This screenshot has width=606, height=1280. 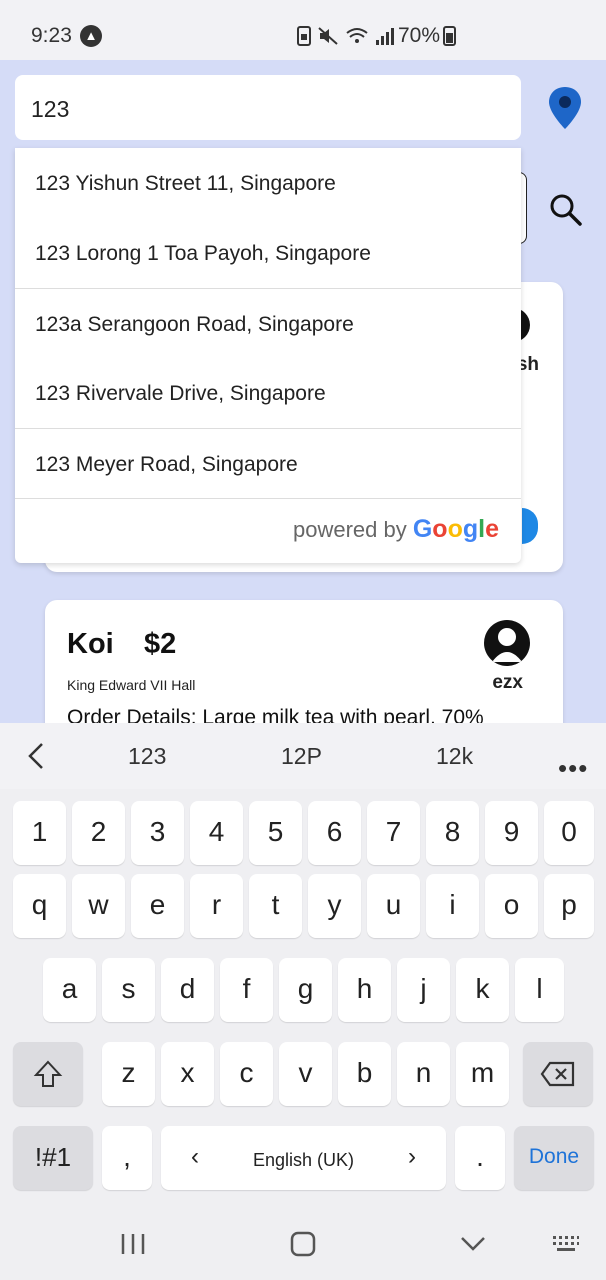 I want to click on status-time: 9:23, so click(x=51, y=35).